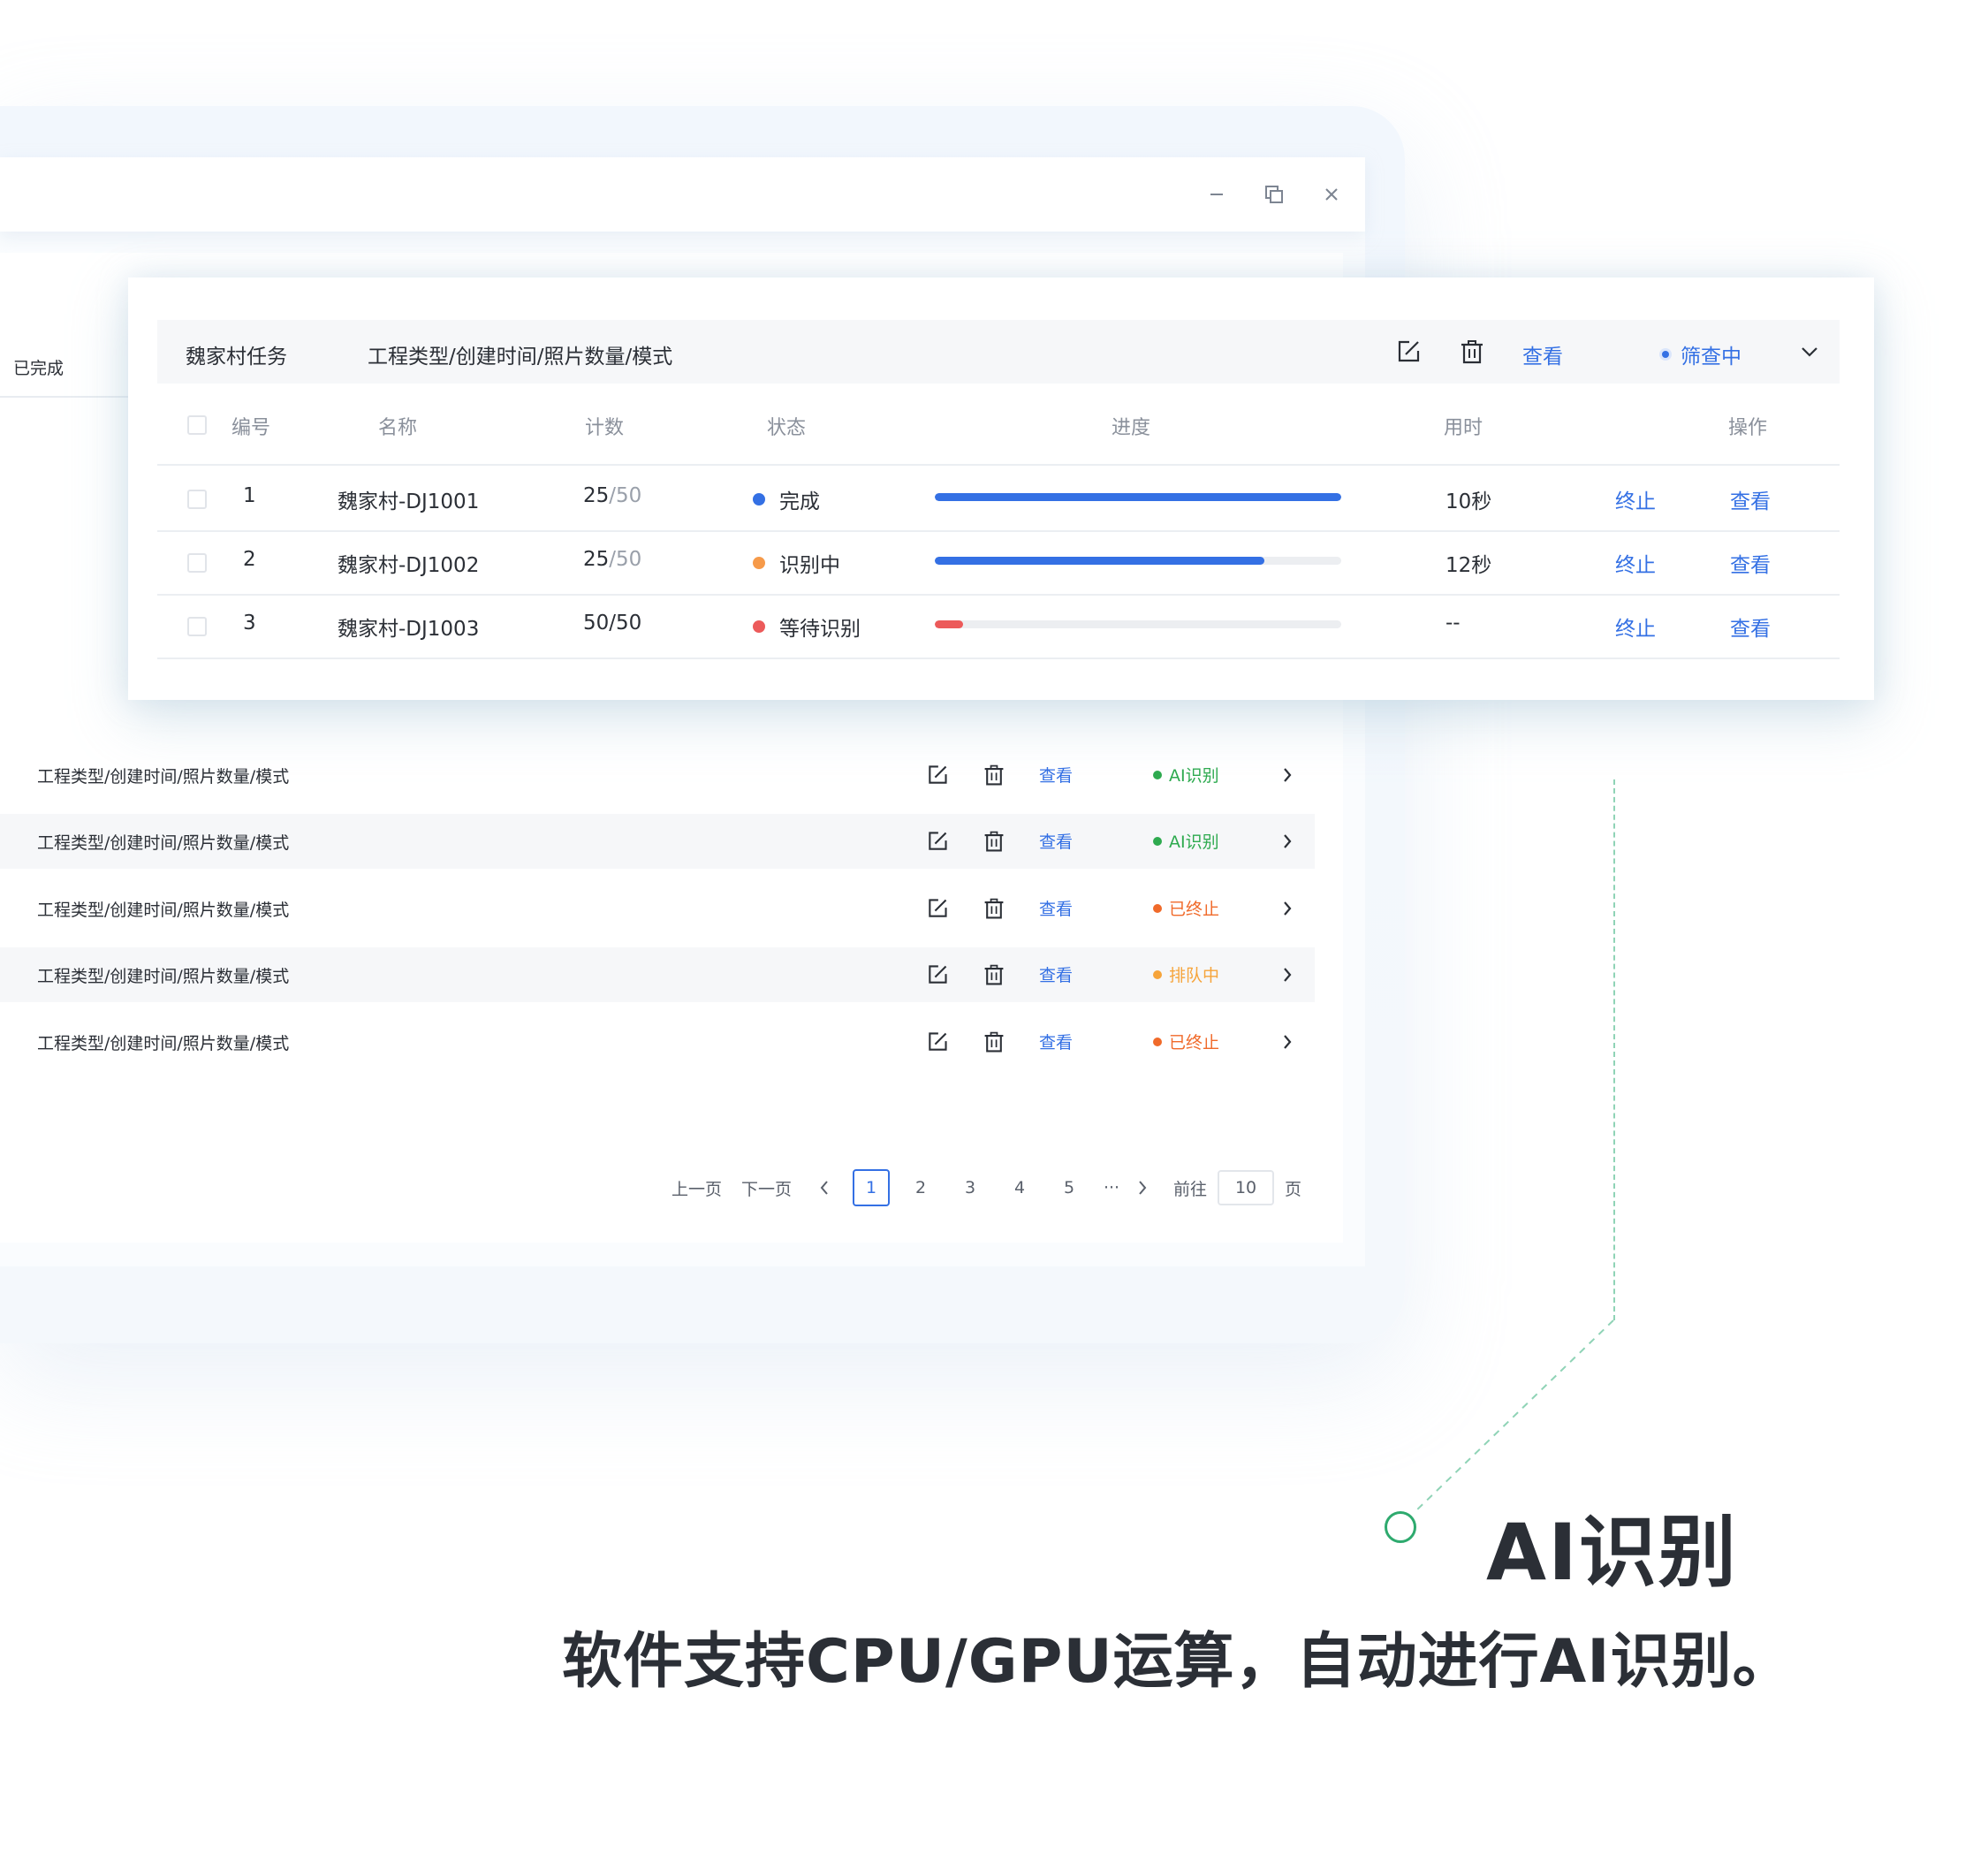 The height and width of the screenshot is (1870, 1988). I want to click on row-name: 魏家村-DJ1002, so click(409, 565).